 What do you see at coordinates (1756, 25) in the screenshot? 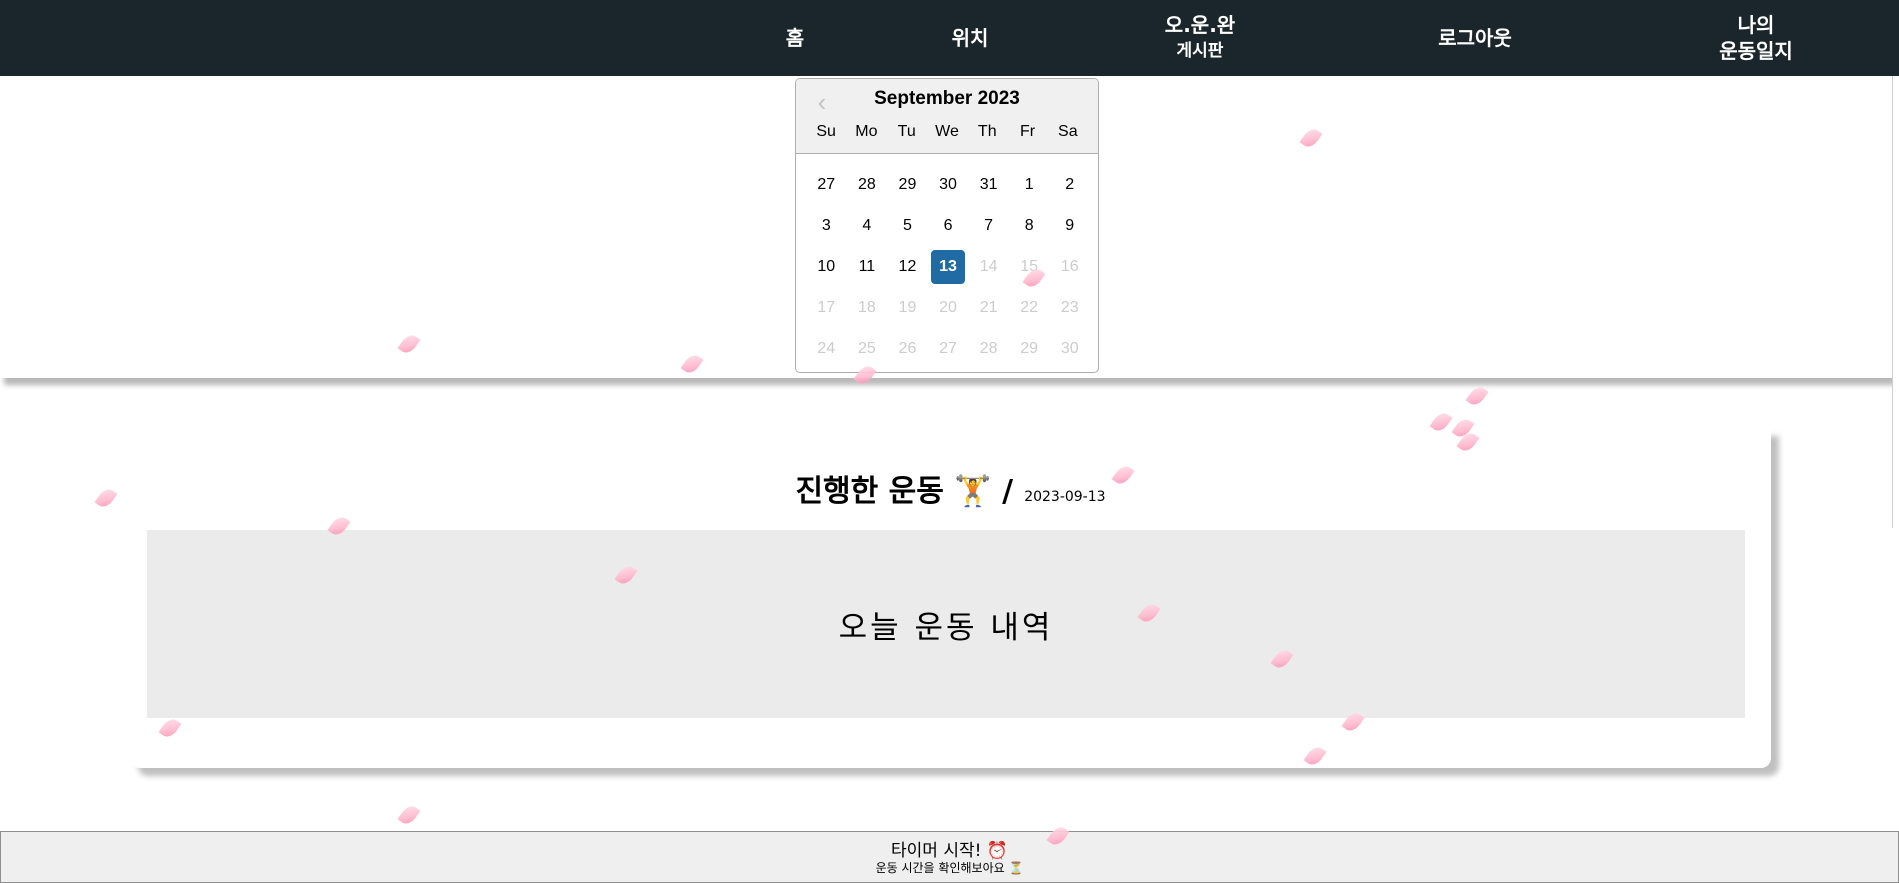
I see `nav-diary-label-line1: 나의` at bounding box center [1756, 25].